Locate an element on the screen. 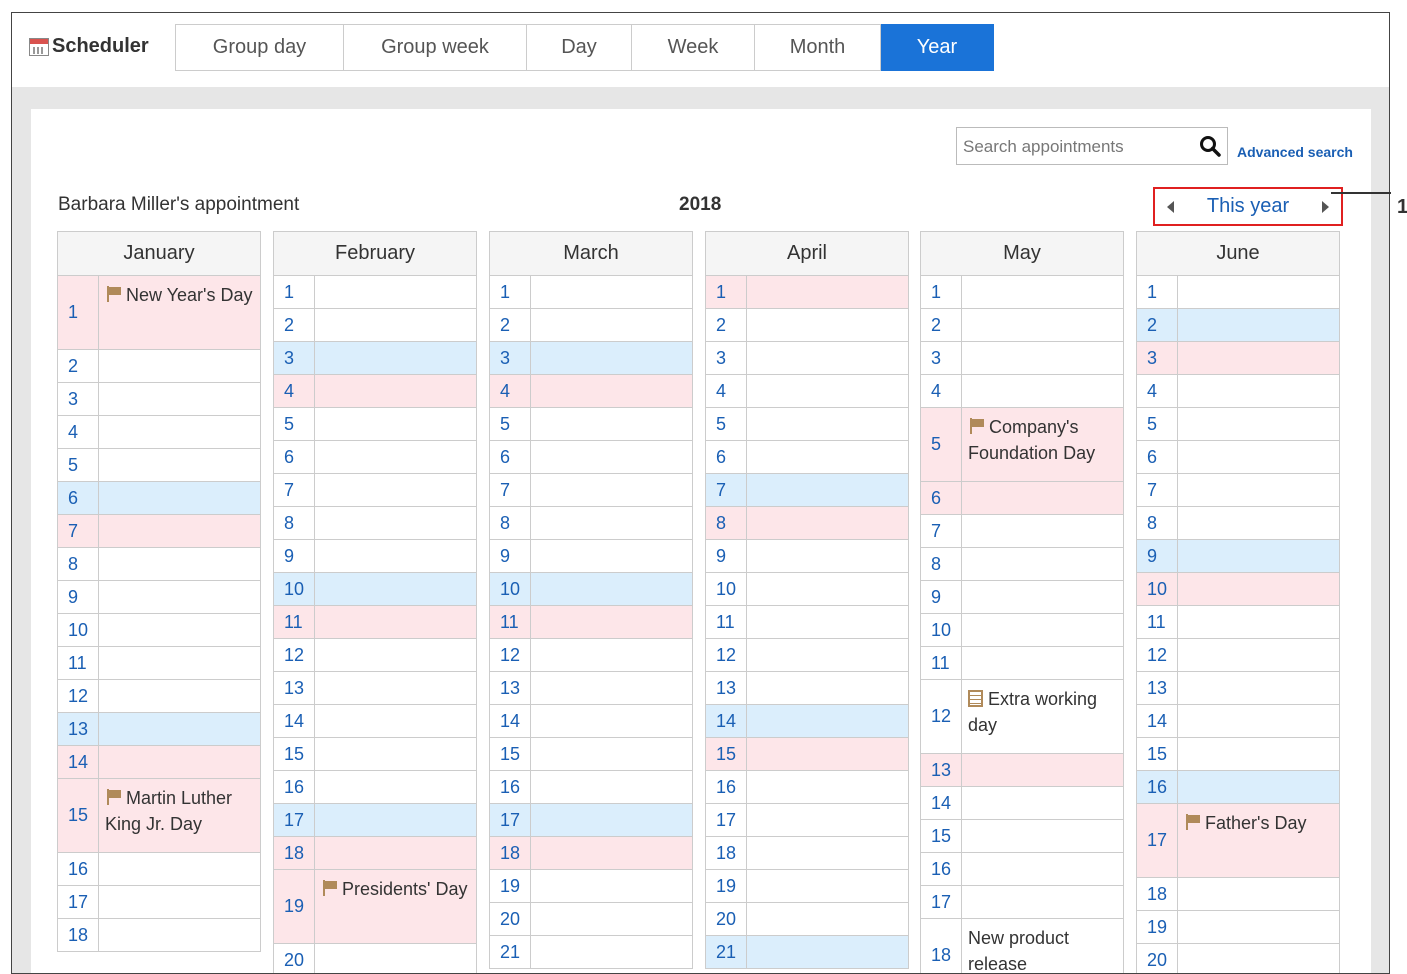 The image size is (1407, 974). tab-group-week: Group week is located at coordinates (435, 47).